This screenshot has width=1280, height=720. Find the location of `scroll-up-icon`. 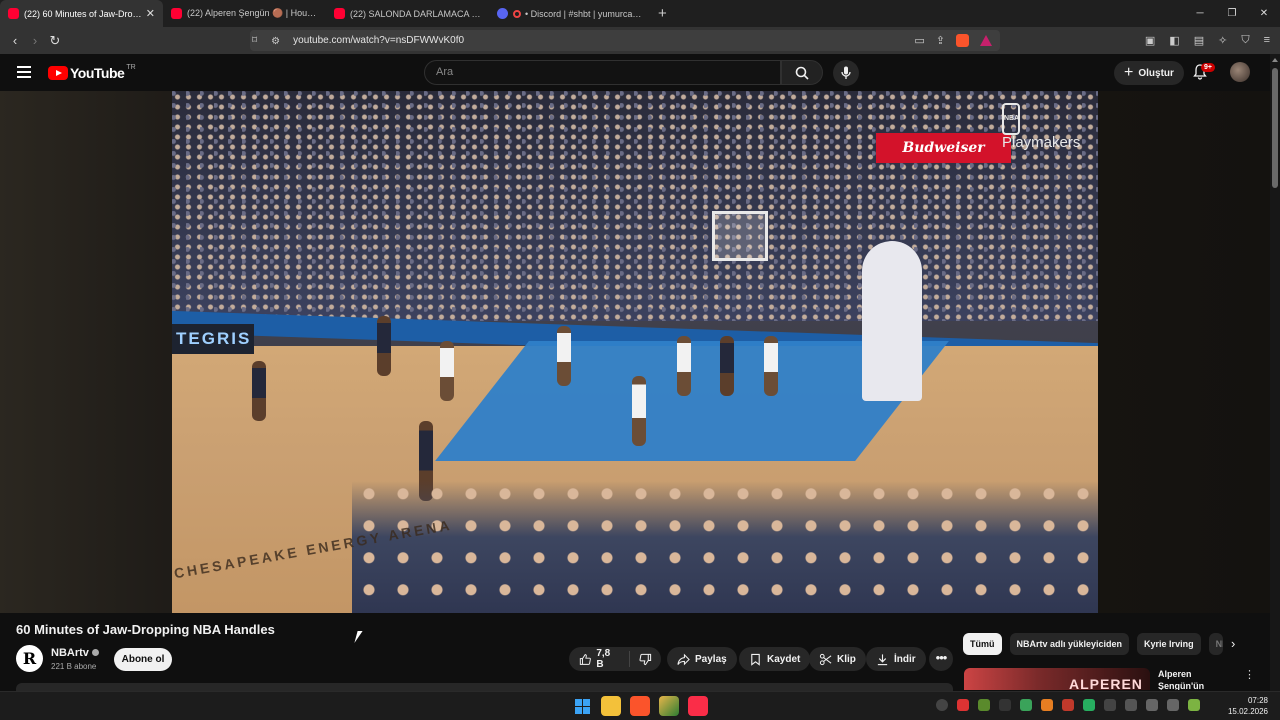

scroll-up-icon is located at coordinates (1275, 60).